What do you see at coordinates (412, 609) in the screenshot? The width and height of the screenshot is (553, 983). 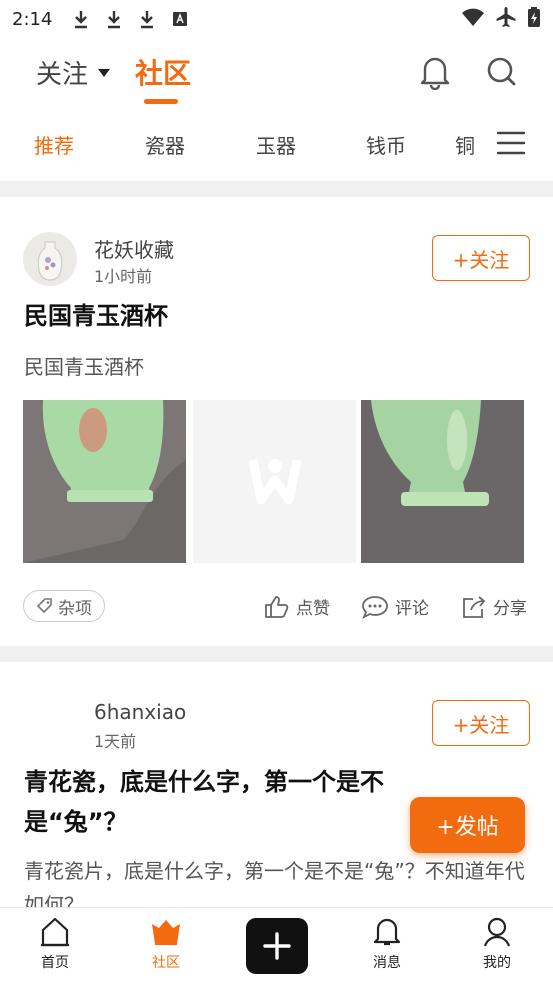 I see `comment-label: 评论` at bounding box center [412, 609].